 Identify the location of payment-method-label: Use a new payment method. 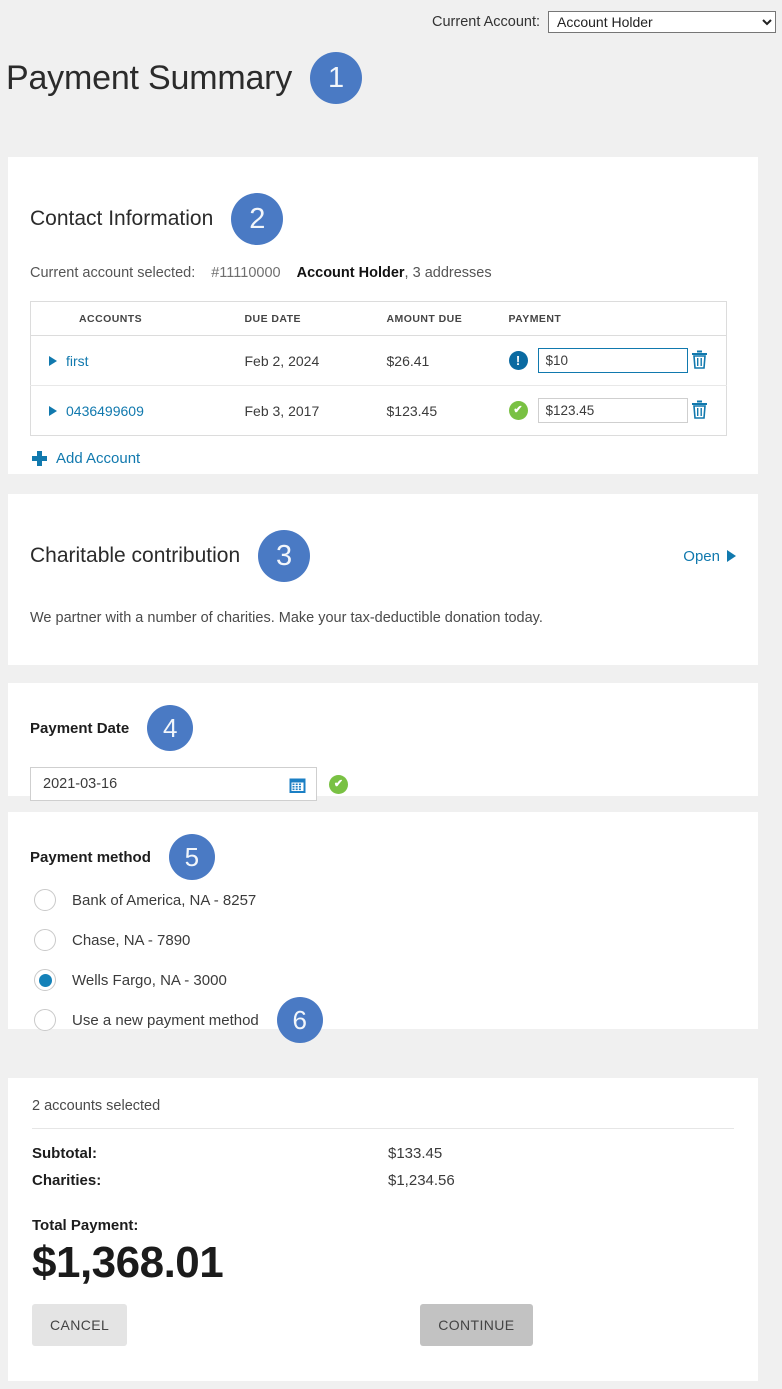
(165, 1020).